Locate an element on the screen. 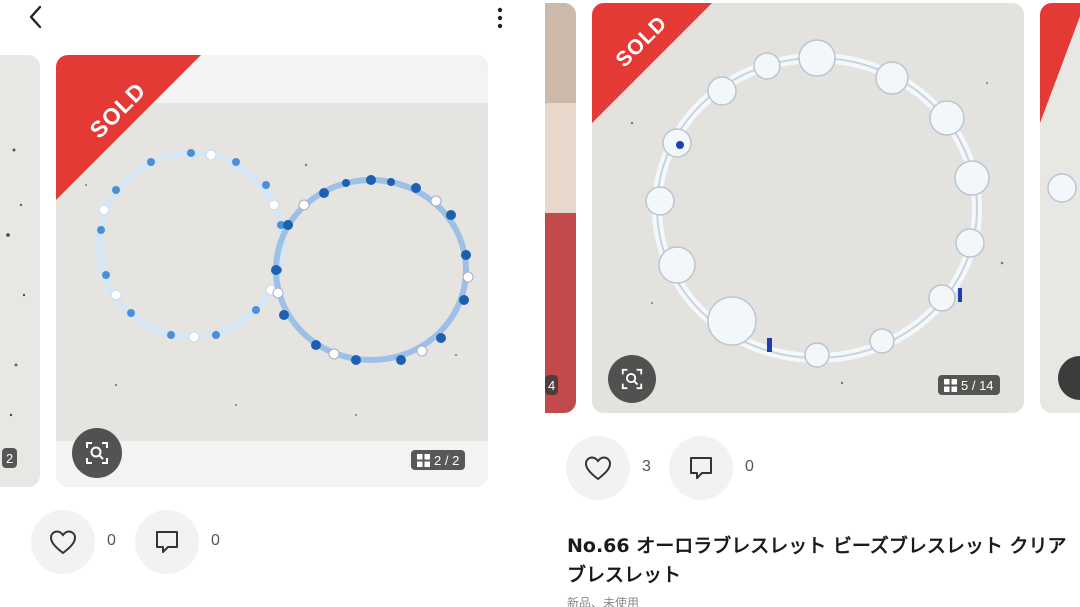 The image size is (1080, 607). speckled-texture is located at coordinates (16, 282).